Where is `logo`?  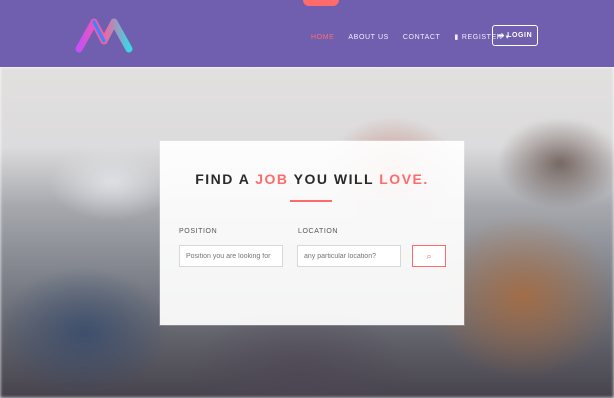
logo is located at coordinates (104, 35).